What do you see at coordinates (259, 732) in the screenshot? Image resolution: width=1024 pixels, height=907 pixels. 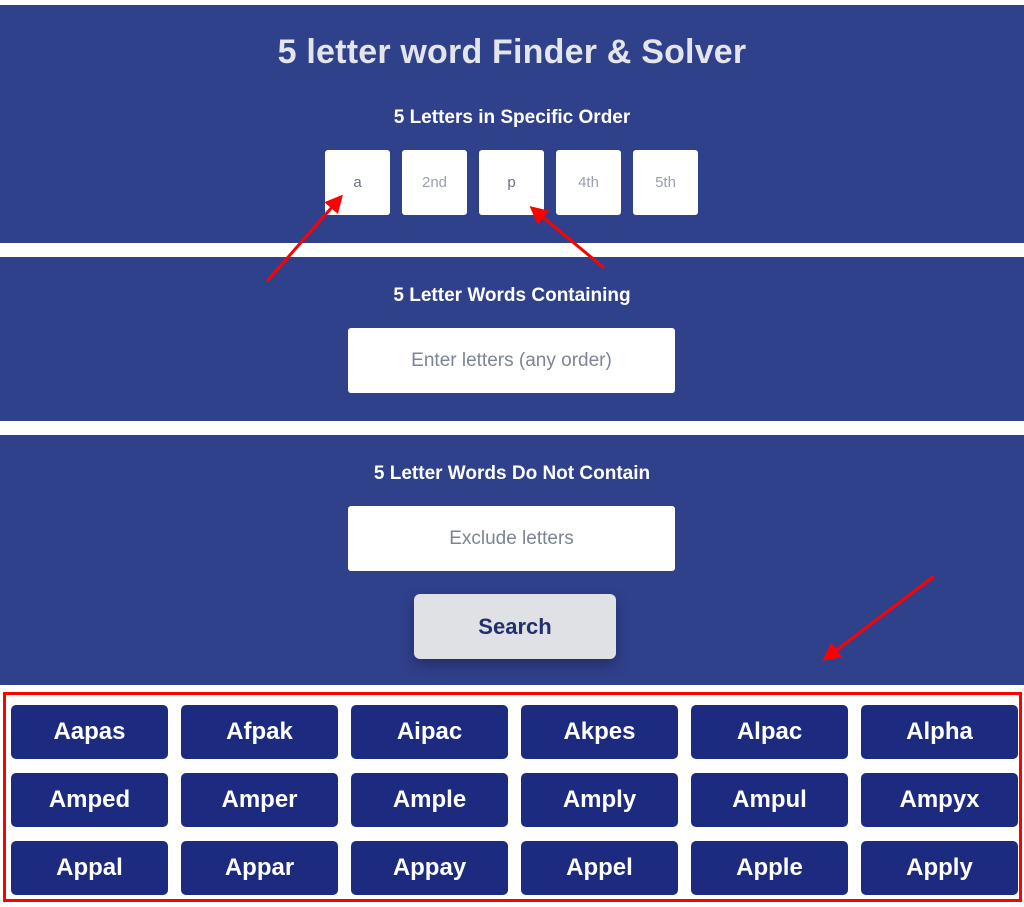 I see `result-word-button: Afpak` at bounding box center [259, 732].